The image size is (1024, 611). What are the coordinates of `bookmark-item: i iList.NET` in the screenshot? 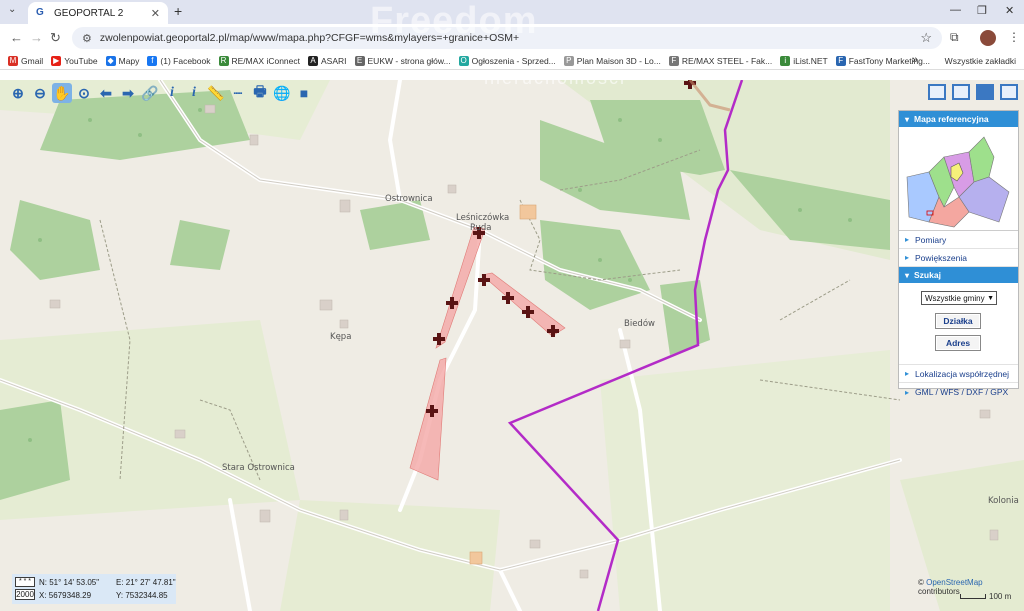 It's located at (804, 60).